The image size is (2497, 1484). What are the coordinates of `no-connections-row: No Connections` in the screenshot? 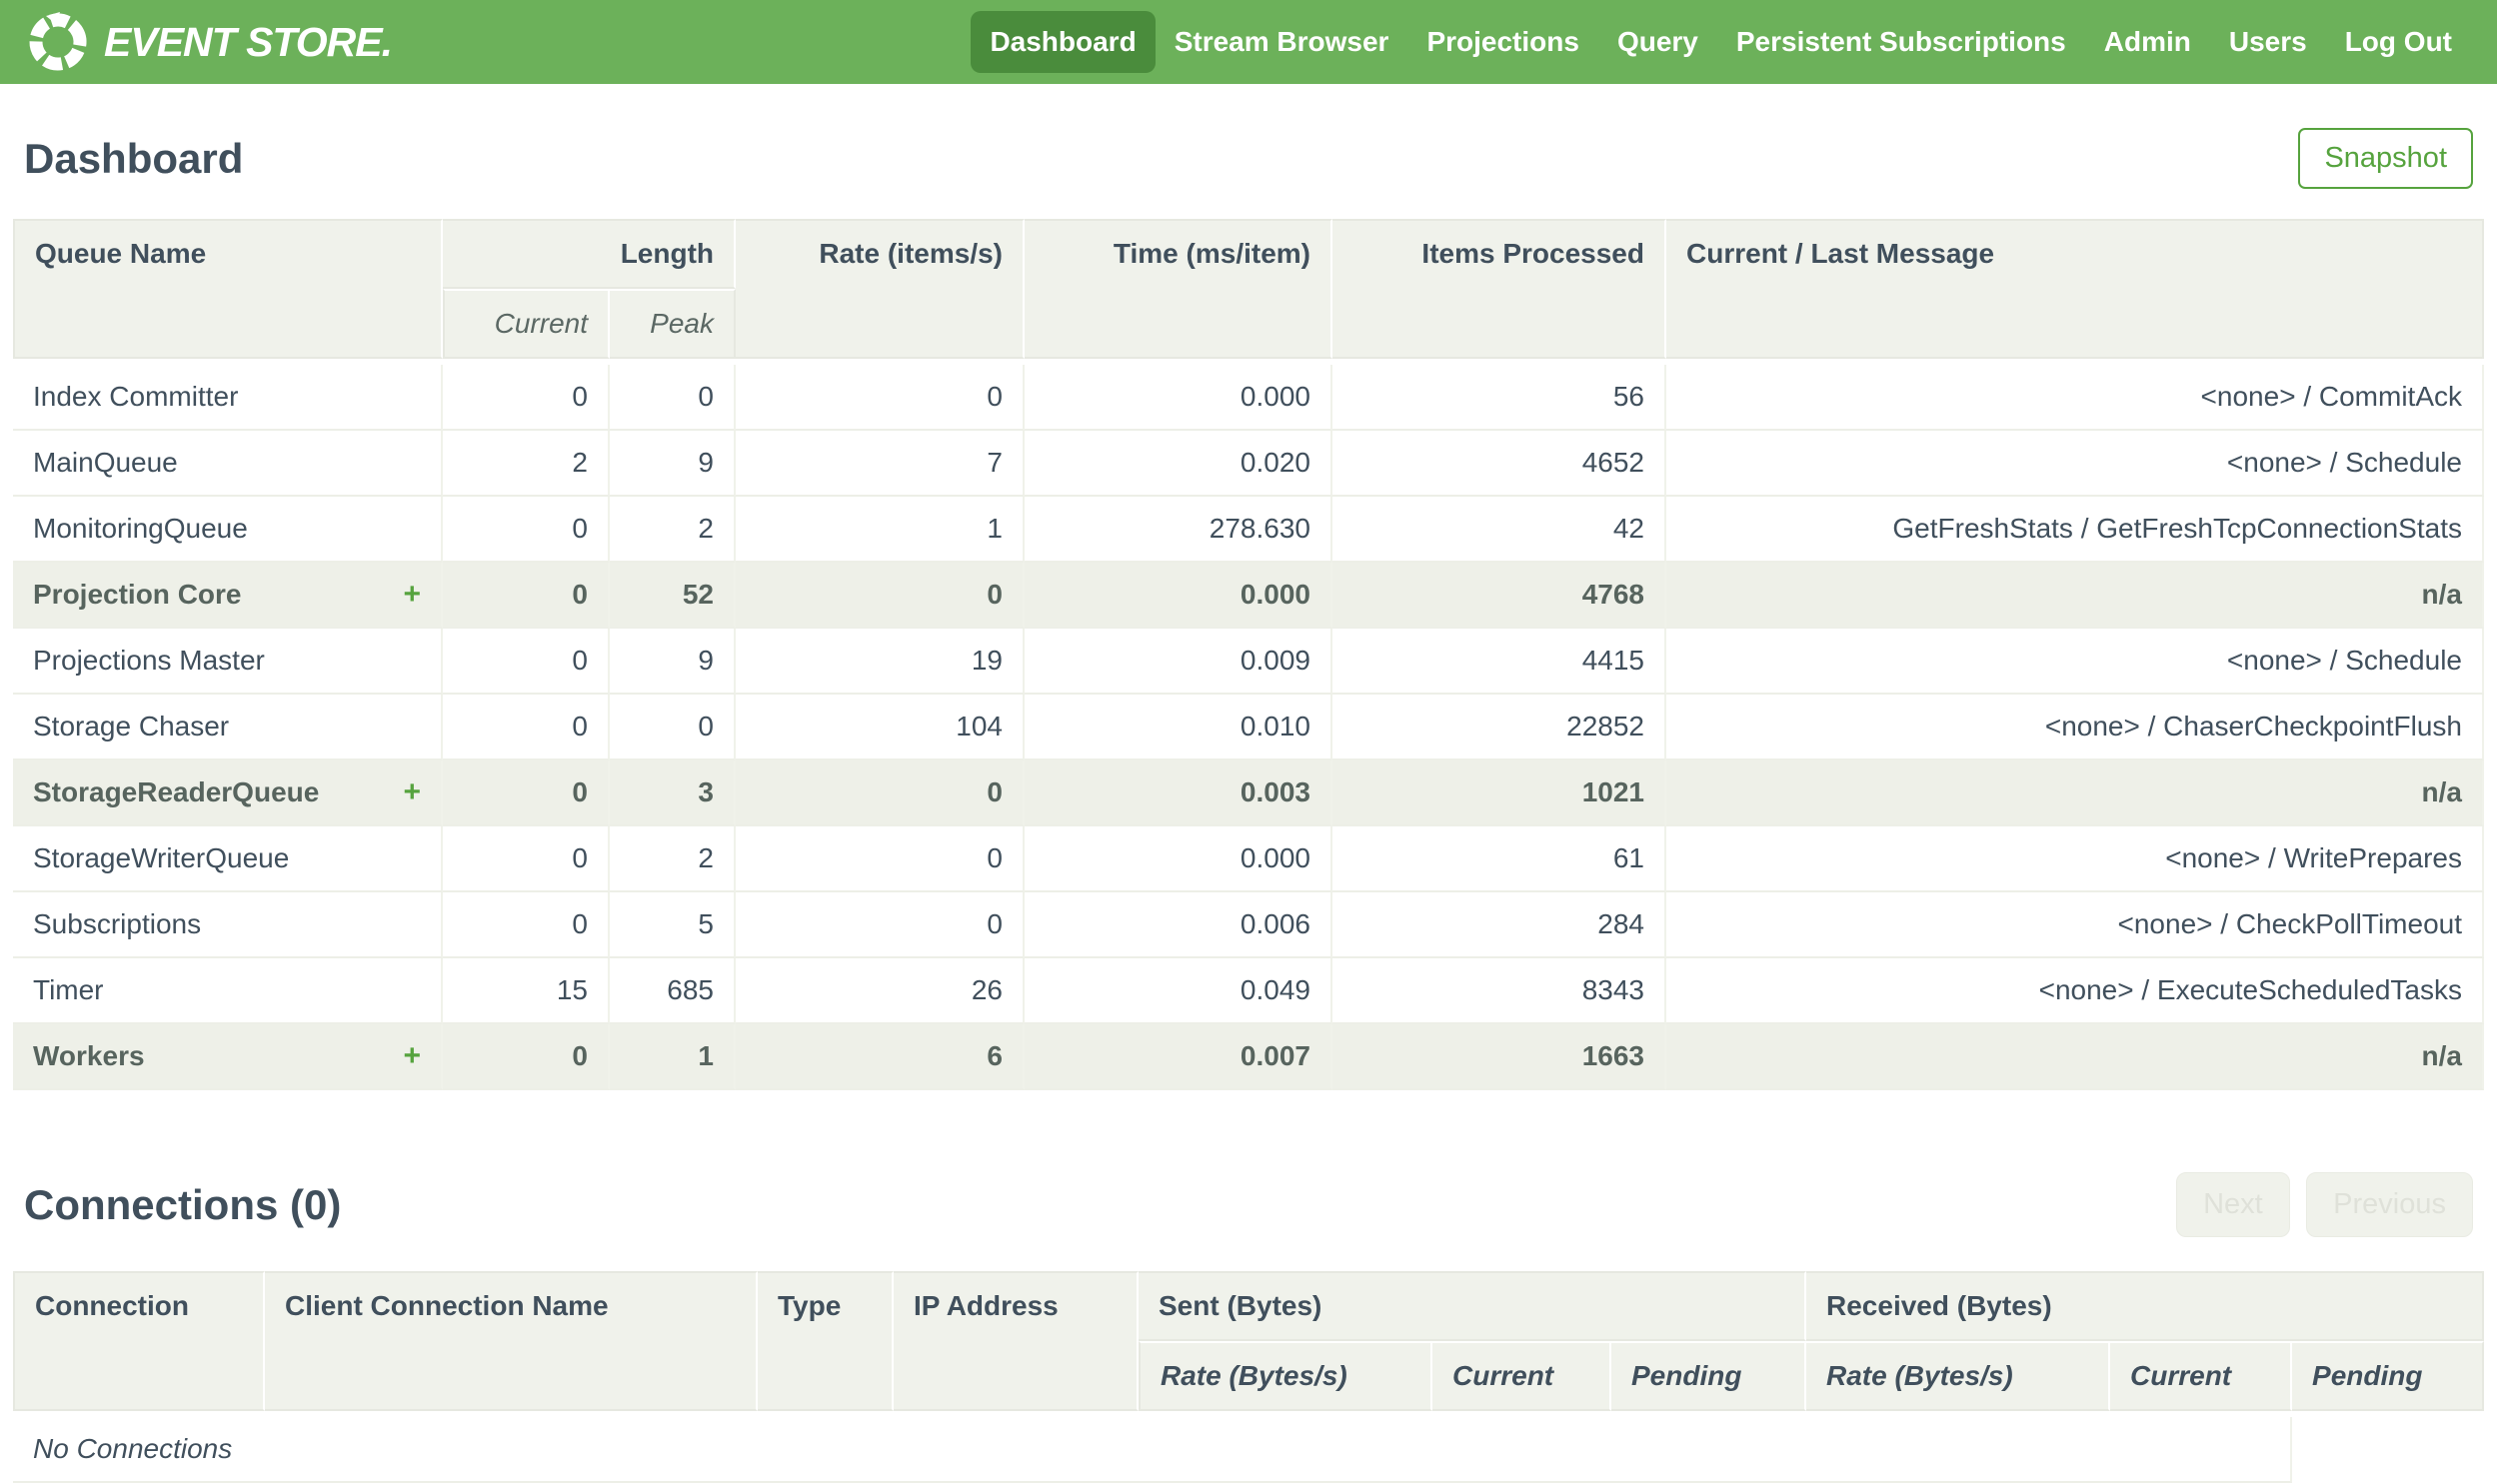 It's located at (1248, 1450).